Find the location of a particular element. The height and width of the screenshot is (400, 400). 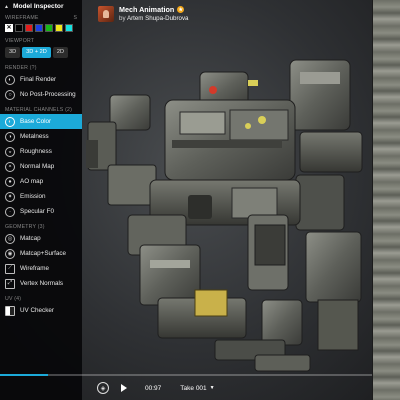

inspector-header: ▲ Model Inspector is located at coordinates (41, 6).